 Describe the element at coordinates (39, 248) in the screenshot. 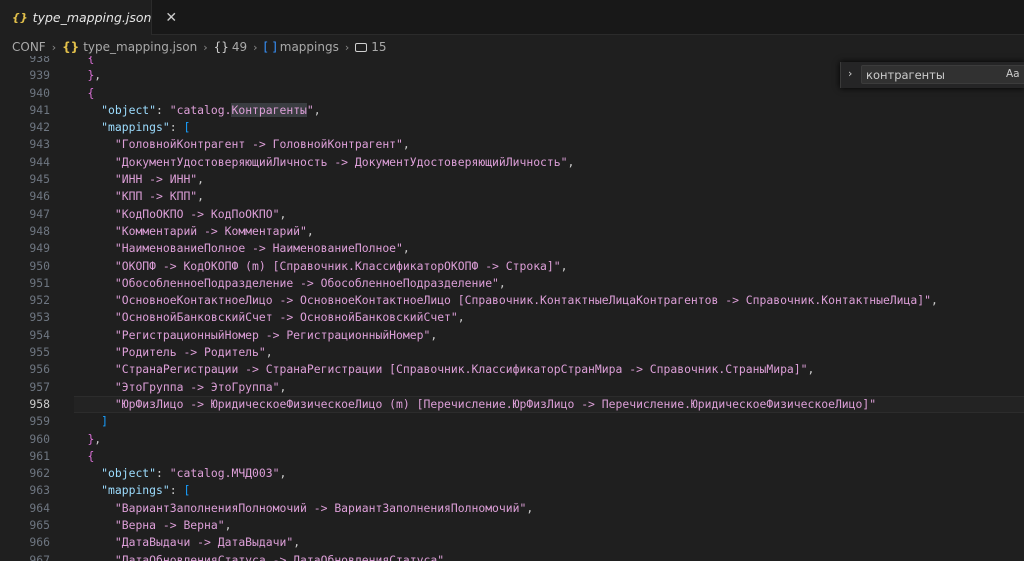

I see `line-number: 949` at that location.